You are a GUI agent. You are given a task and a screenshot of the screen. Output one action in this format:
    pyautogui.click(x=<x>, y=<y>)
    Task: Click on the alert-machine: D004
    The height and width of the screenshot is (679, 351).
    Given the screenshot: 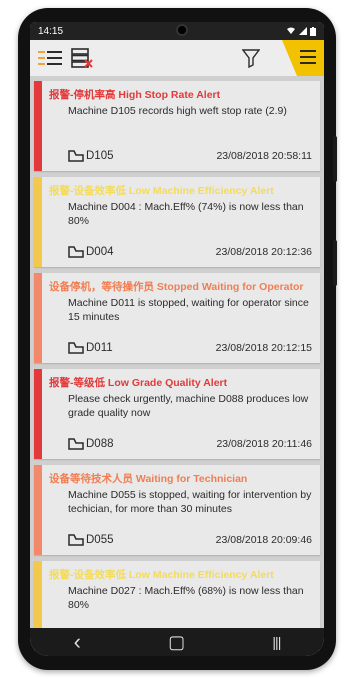 What is the action you would take?
    pyautogui.click(x=91, y=252)
    